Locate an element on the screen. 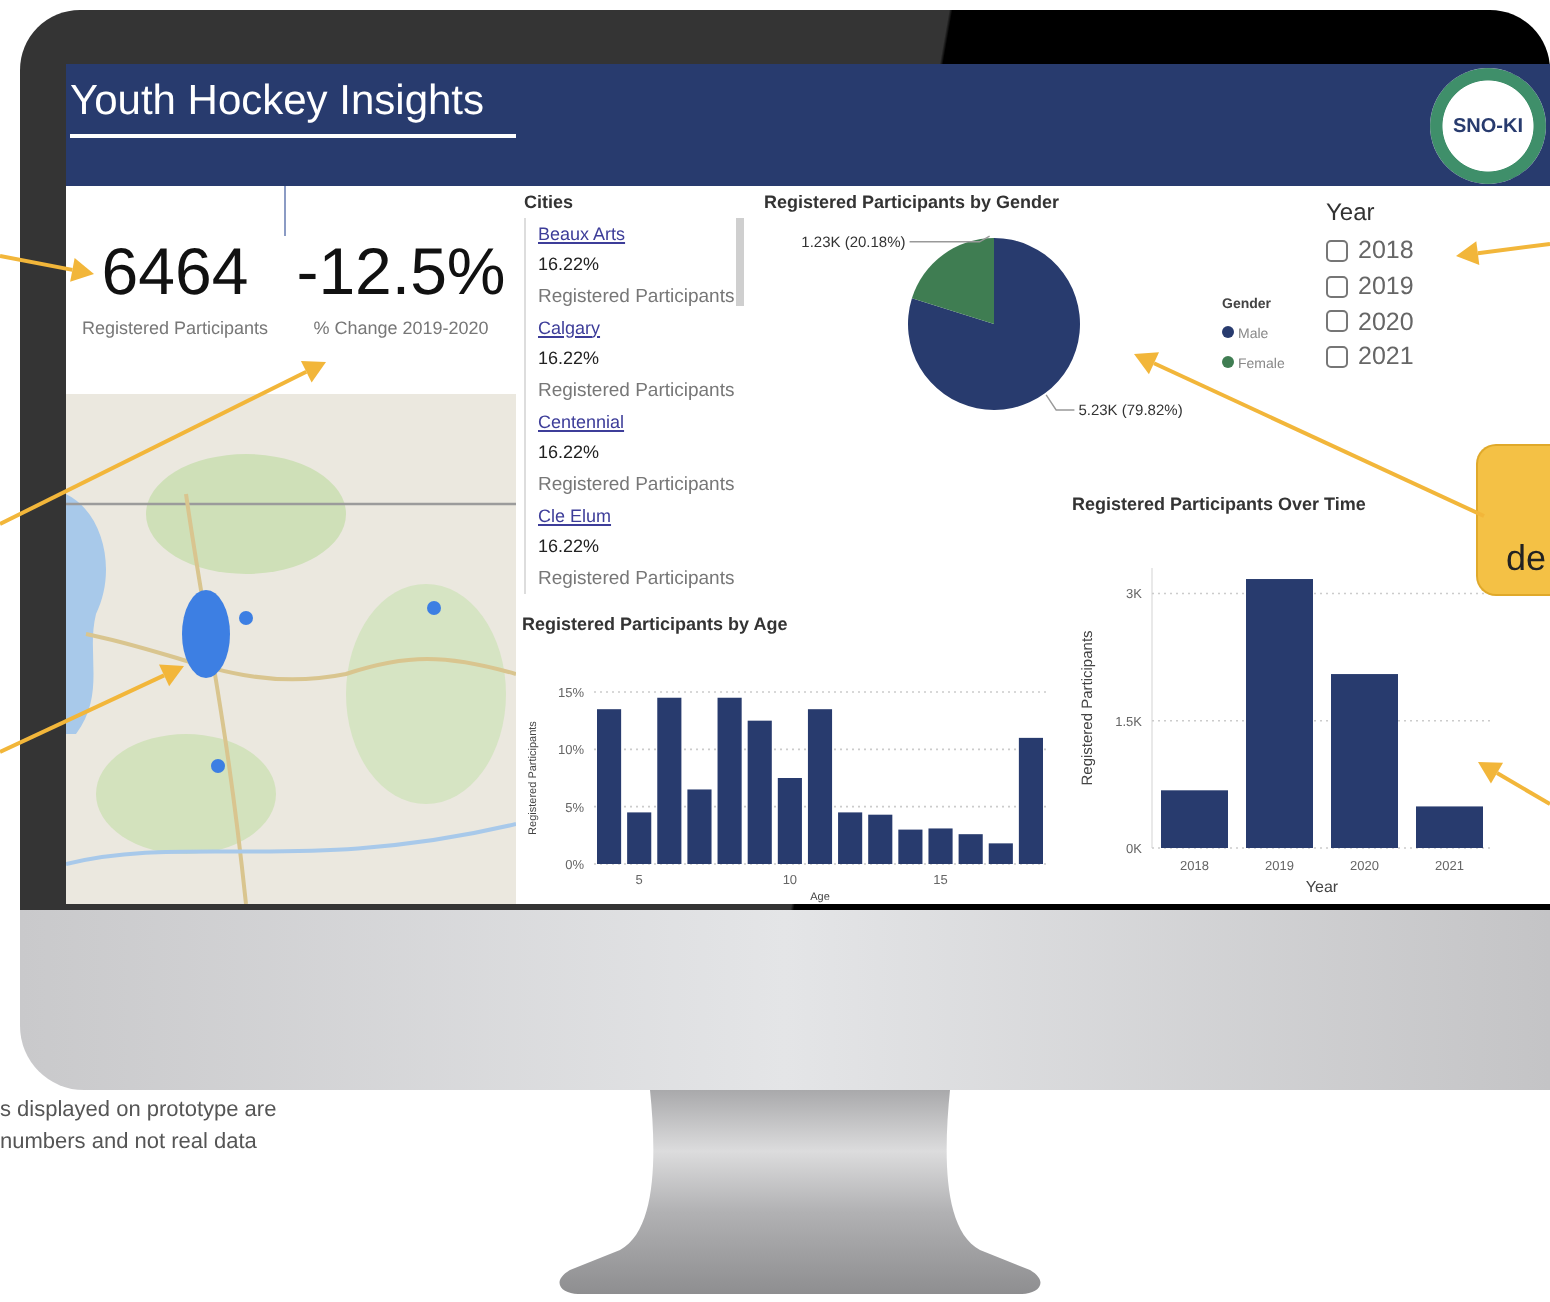 This screenshot has height=1302, width=1550. city-link: Beaux Arts is located at coordinates (635, 234).